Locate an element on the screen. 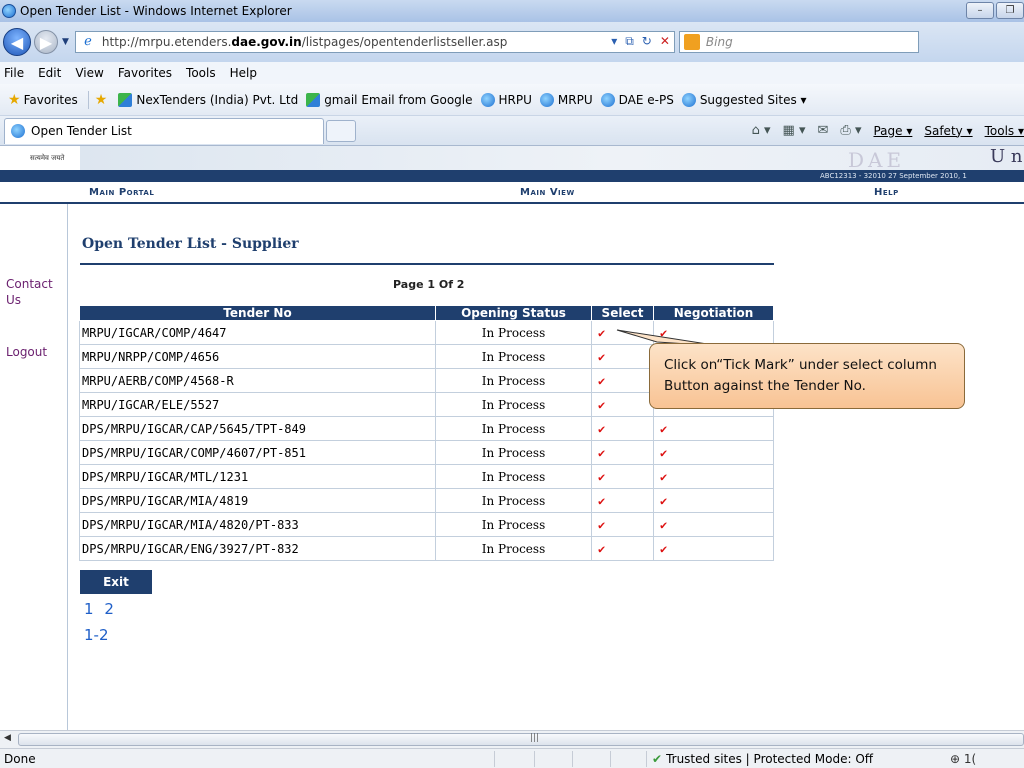  menu-bar: File Edit View Favorites Tools Help is located at coordinates (512, 73).